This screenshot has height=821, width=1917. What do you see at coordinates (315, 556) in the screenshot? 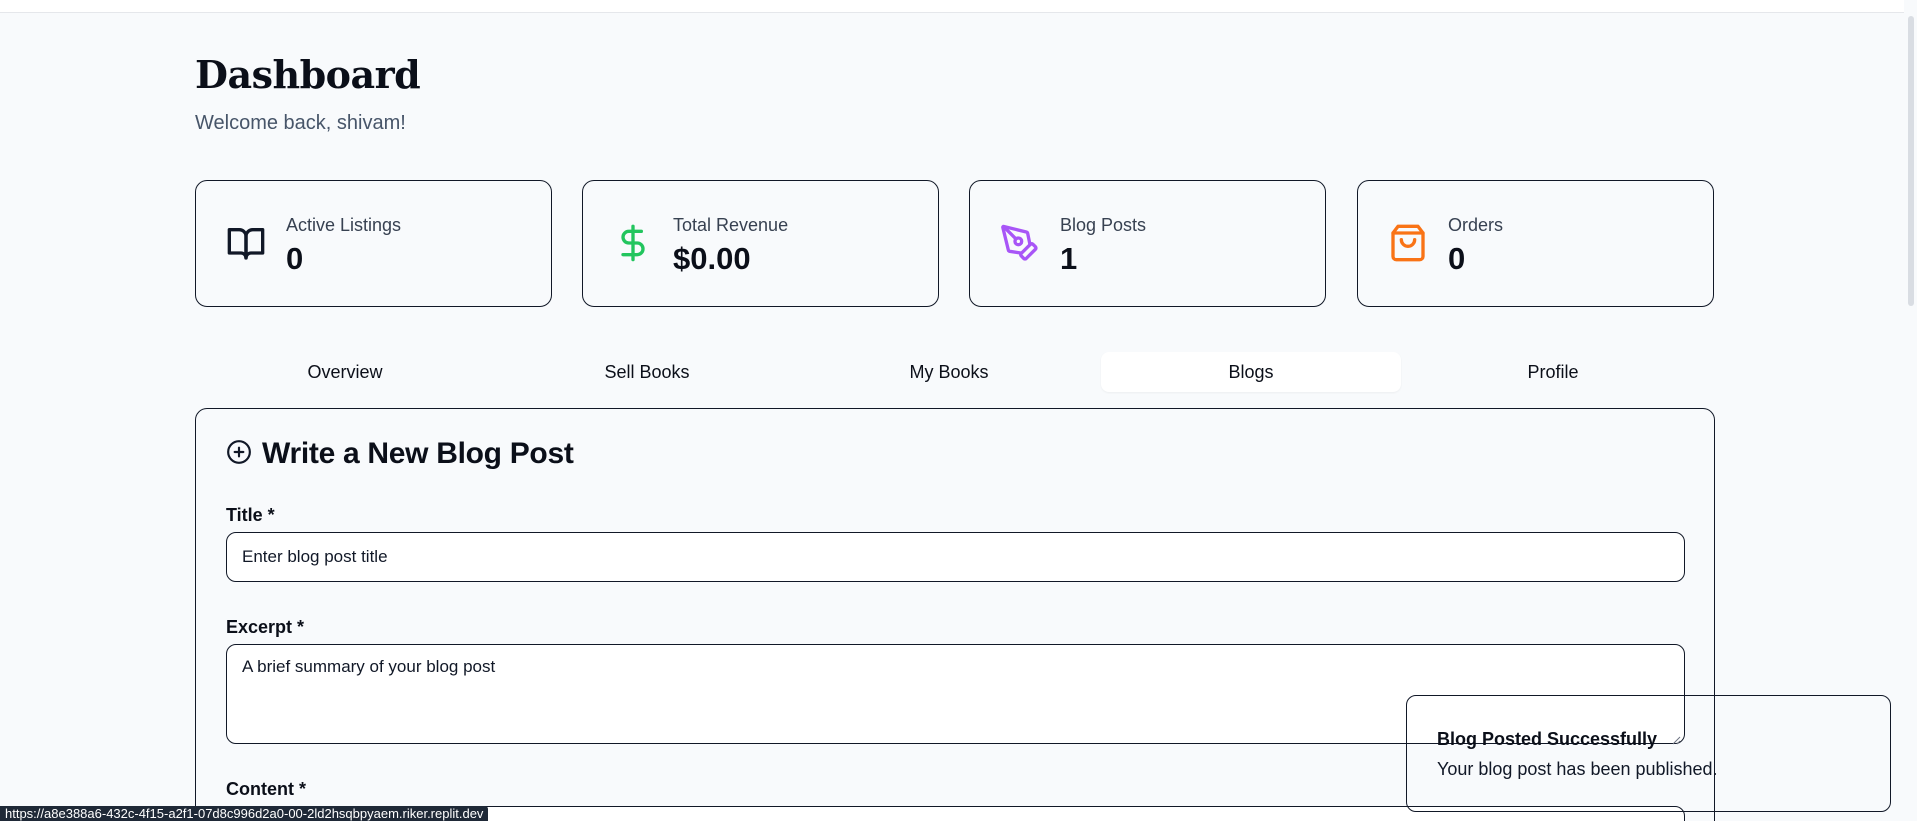
I see `title-input-placeholder: Enter blog post title` at bounding box center [315, 556].